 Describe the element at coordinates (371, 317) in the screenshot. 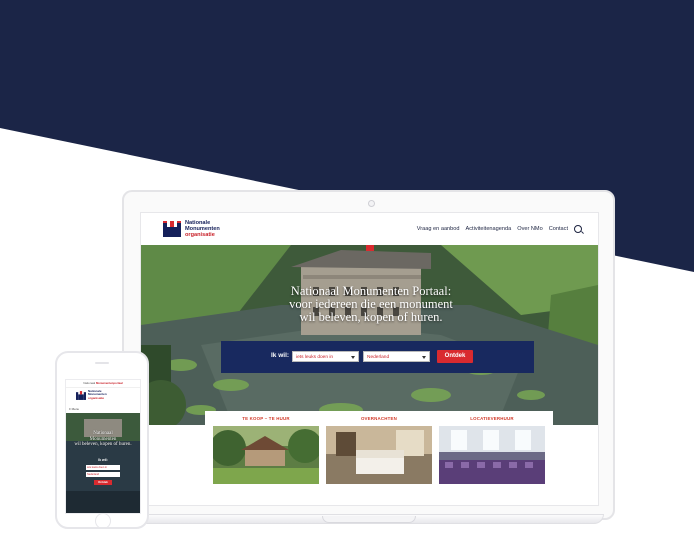

I see `hero-title-line-3: wil beleven, kopen of huren.` at that location.